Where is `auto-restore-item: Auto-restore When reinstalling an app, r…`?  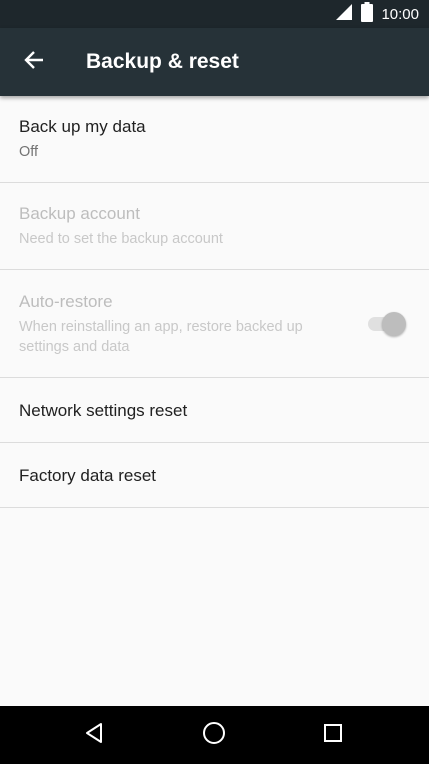 auto-restore-item: Auto-restore When reinstalling an app, r… is located at coordinates (214, 324).